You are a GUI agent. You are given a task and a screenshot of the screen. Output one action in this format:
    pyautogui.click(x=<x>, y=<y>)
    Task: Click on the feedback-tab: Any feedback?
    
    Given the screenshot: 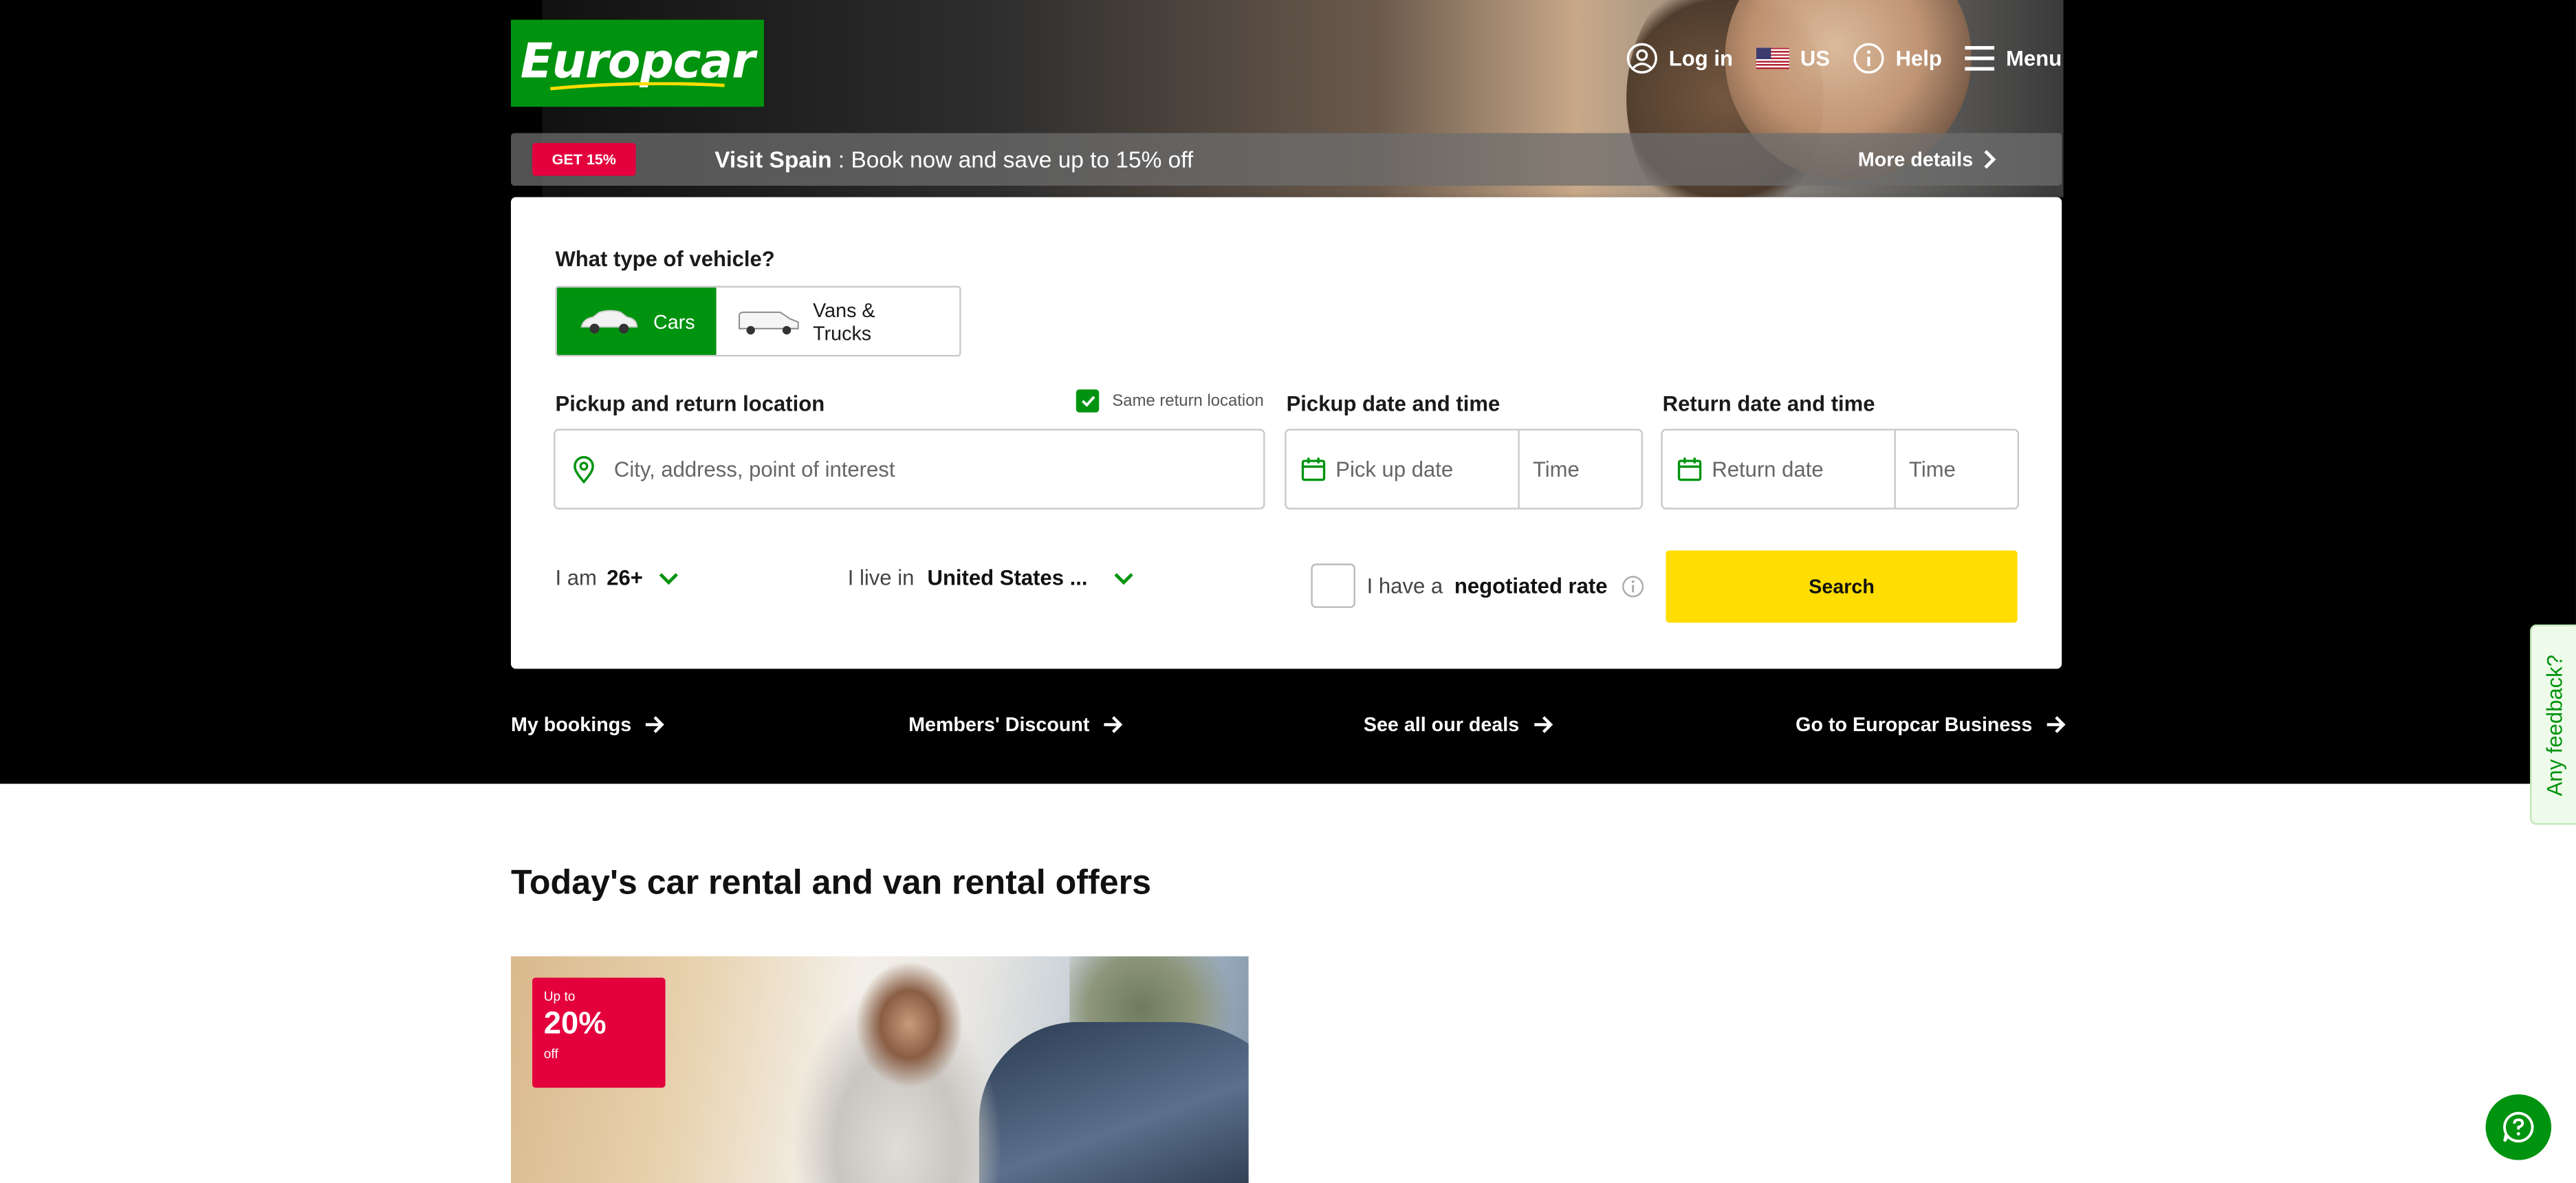 What is the action you would take?
    pyautogui.click(x=2553, y=724)
    